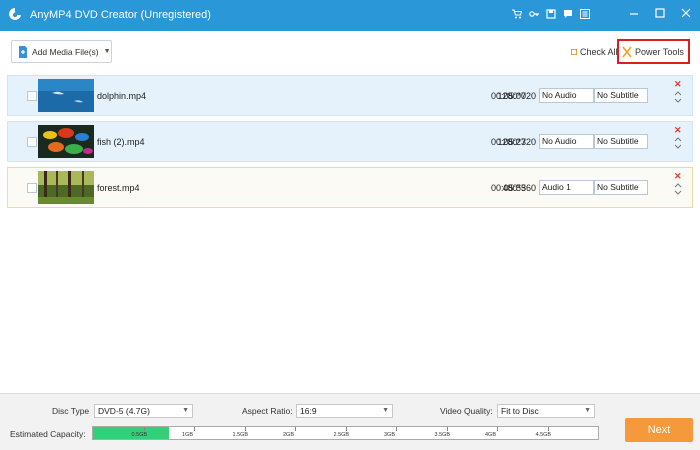  I want to click on capacity-bar: 0.5GB 1GB 1.5GB 2GB 2.5GB 3GB 3.5GB 4GB 4.5GB, so click(345, 433).